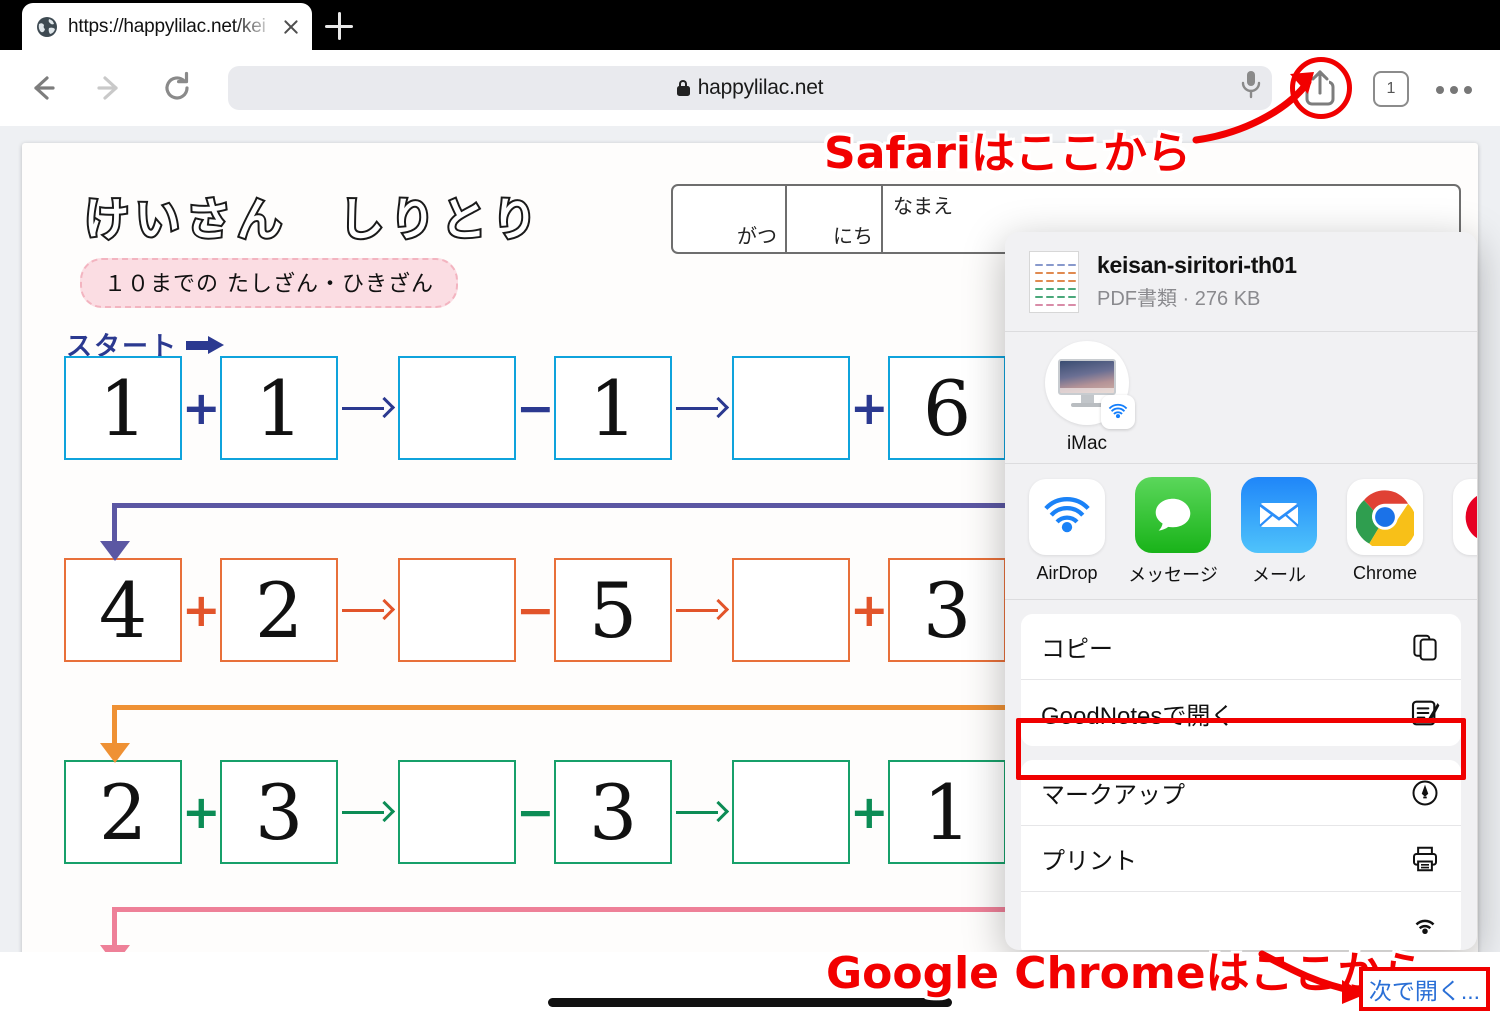  What do you see at coordinates (1385, 573) in the screenshot?
I see `share-app-label: Chrome` at bounding box center [1385, 573].